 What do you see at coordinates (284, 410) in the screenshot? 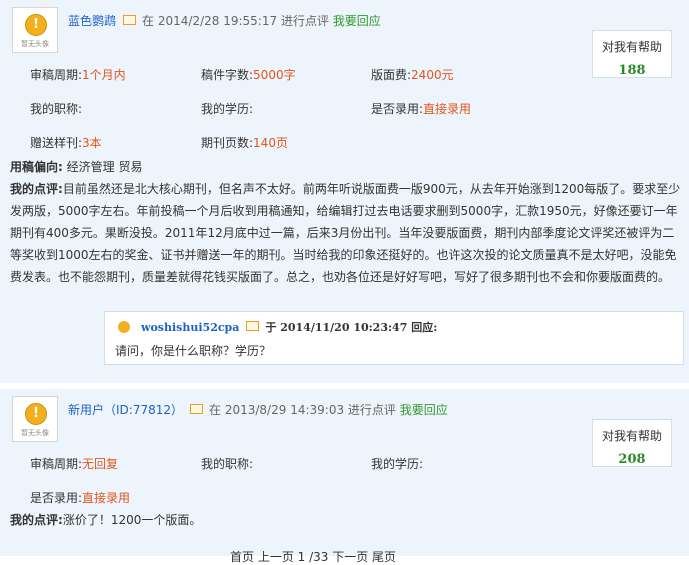
I see `timestamp: 2013/8/29 14:39:03` at bounding box center [284, 410].